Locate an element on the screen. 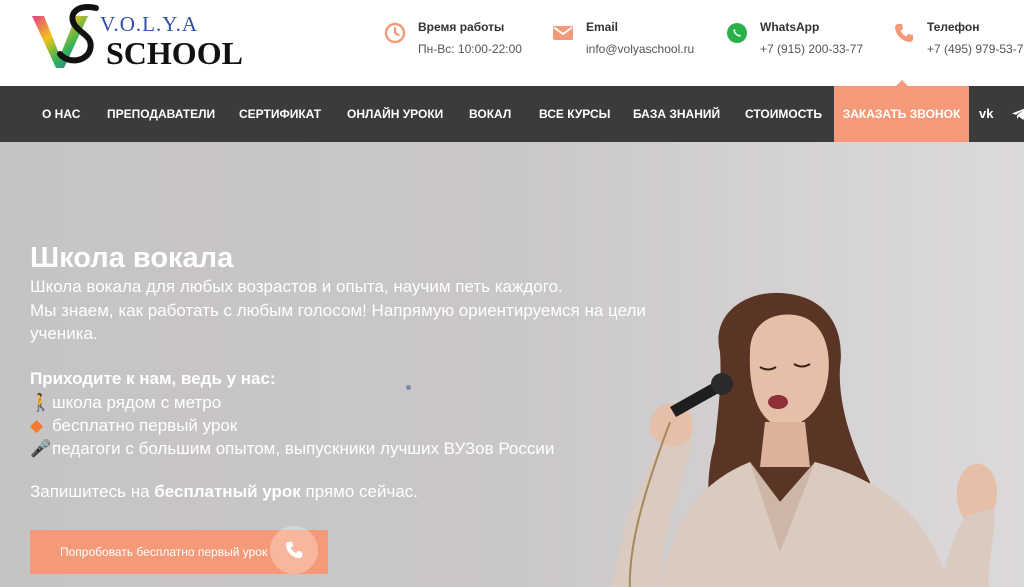  feature-metro-text: школа рядом с метро is located at coordinates (137, 402).